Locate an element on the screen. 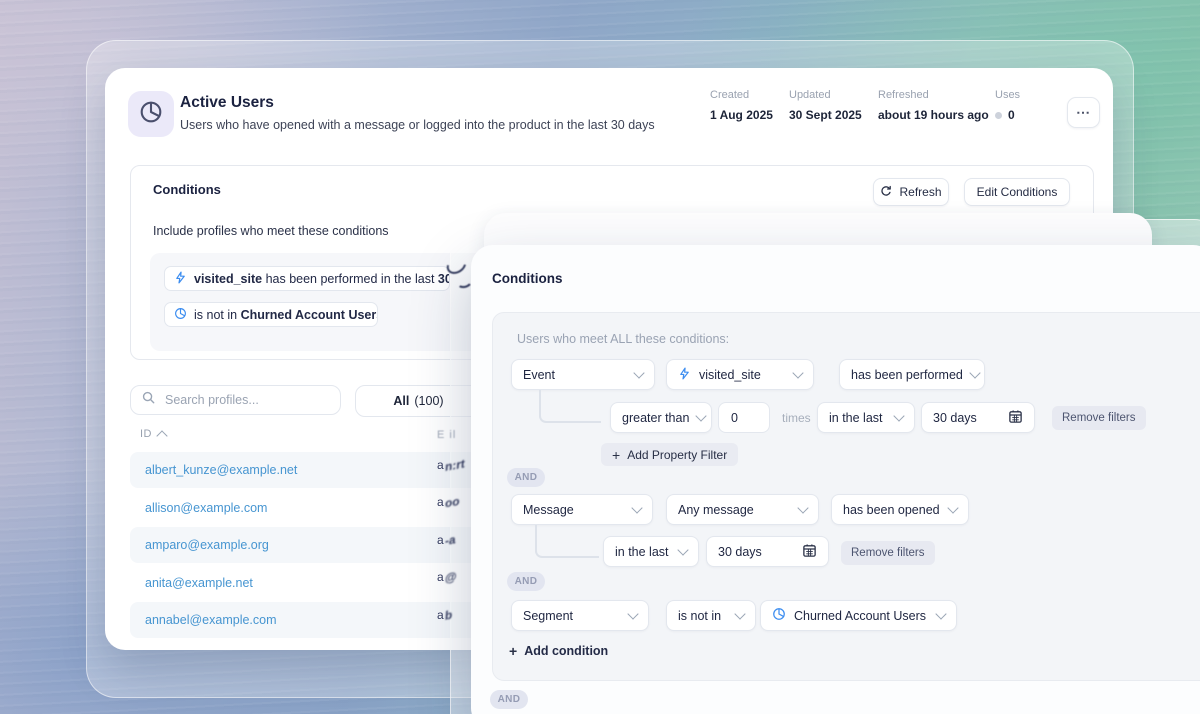  overflow-menu-button: ⋯ is located at coordinates (1083, 112).